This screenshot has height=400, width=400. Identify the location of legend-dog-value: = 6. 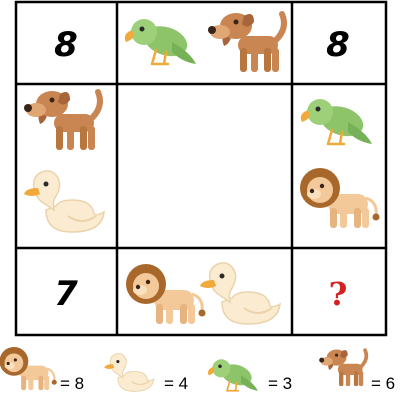
(383, 383).